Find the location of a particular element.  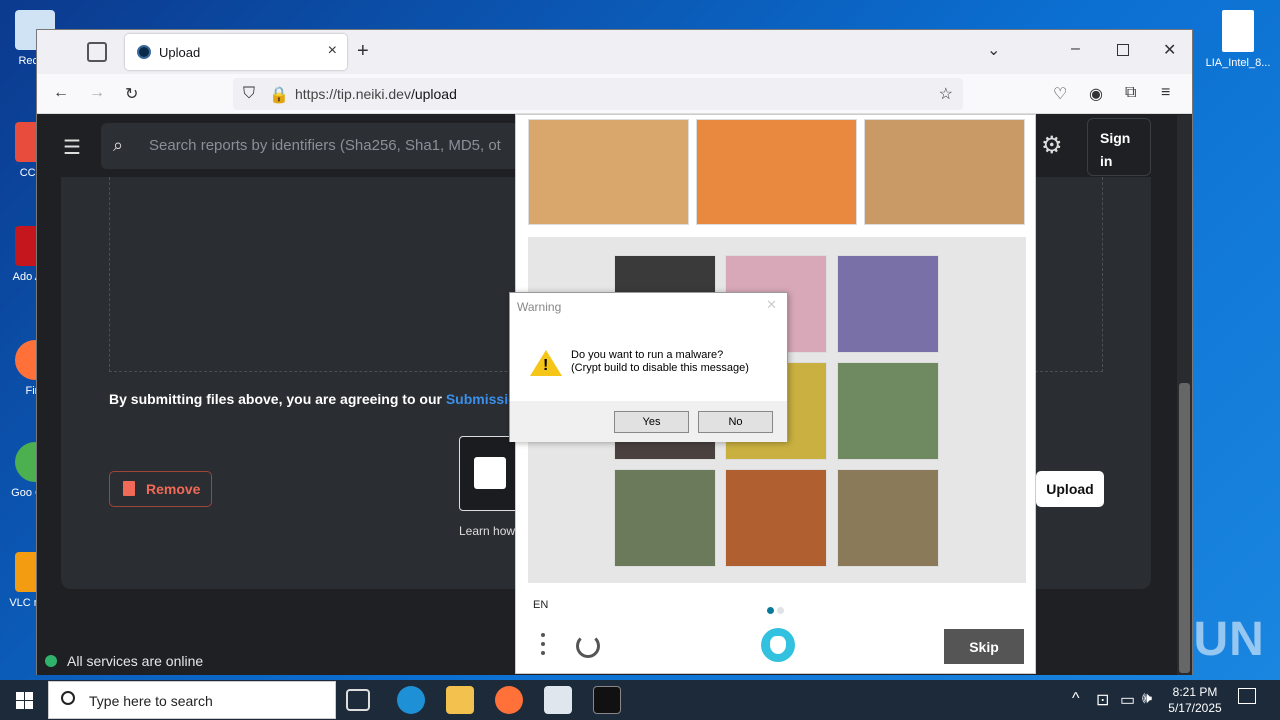

maximize-icon is located at coordinates (1123, 50).